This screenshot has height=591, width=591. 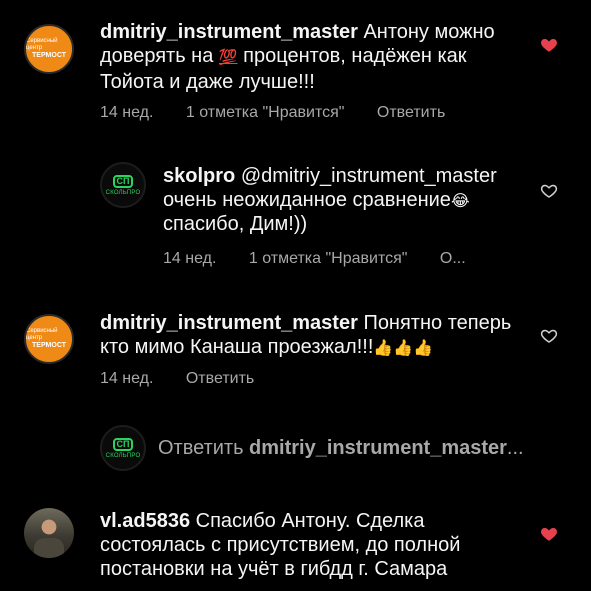 What do you see at coordinates (228, 57) in the screenshot?
I see `hundred-emoji: 💯` at bounding box center [228, 57].